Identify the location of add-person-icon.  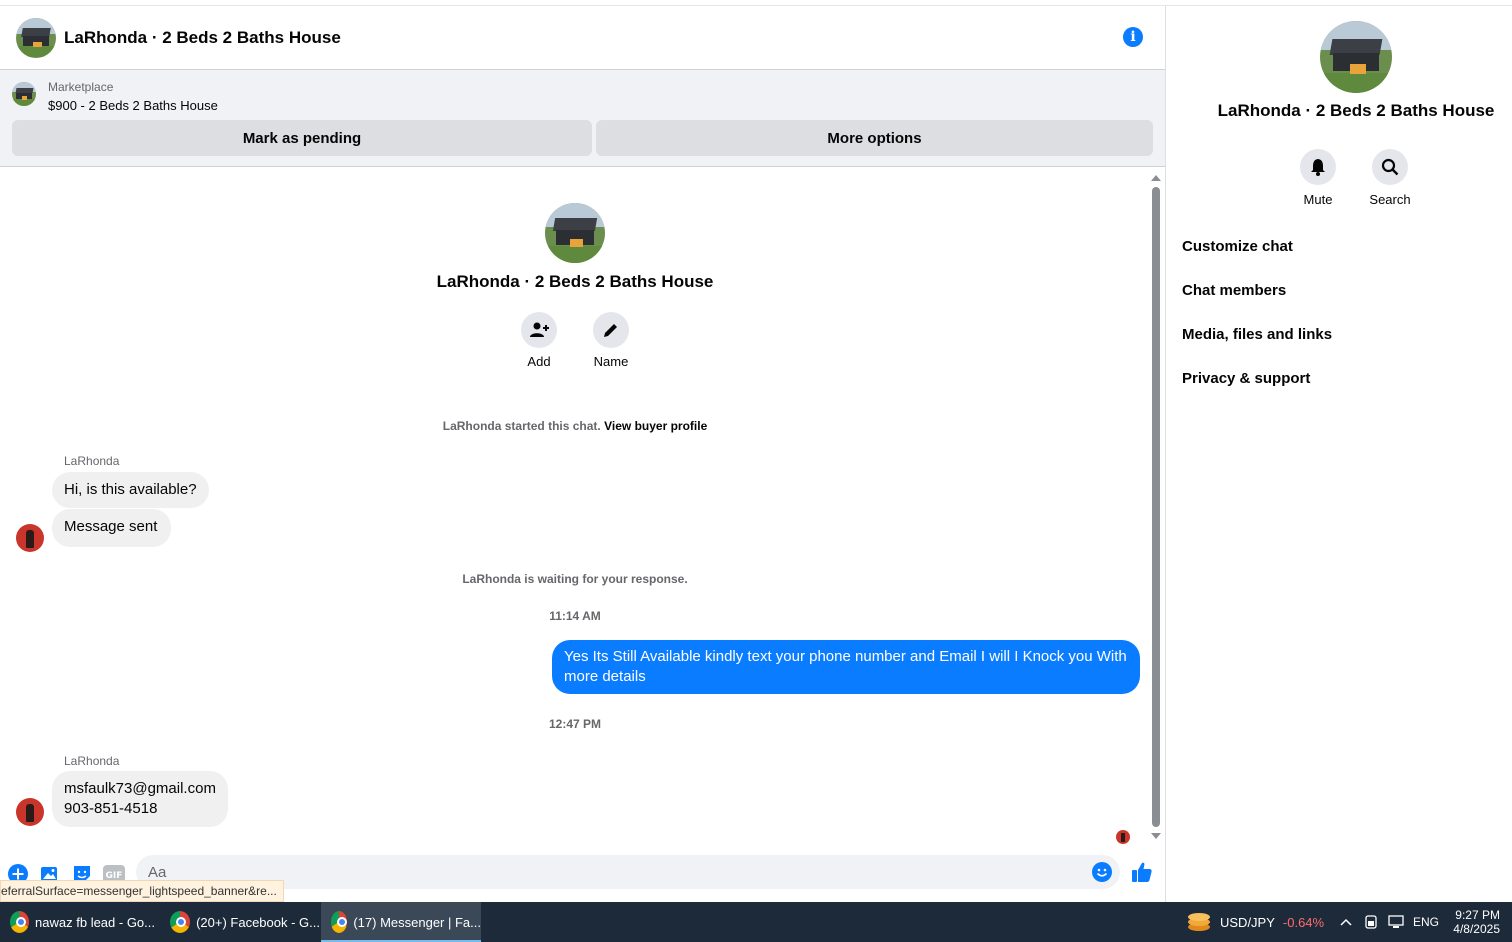
(539, 329).